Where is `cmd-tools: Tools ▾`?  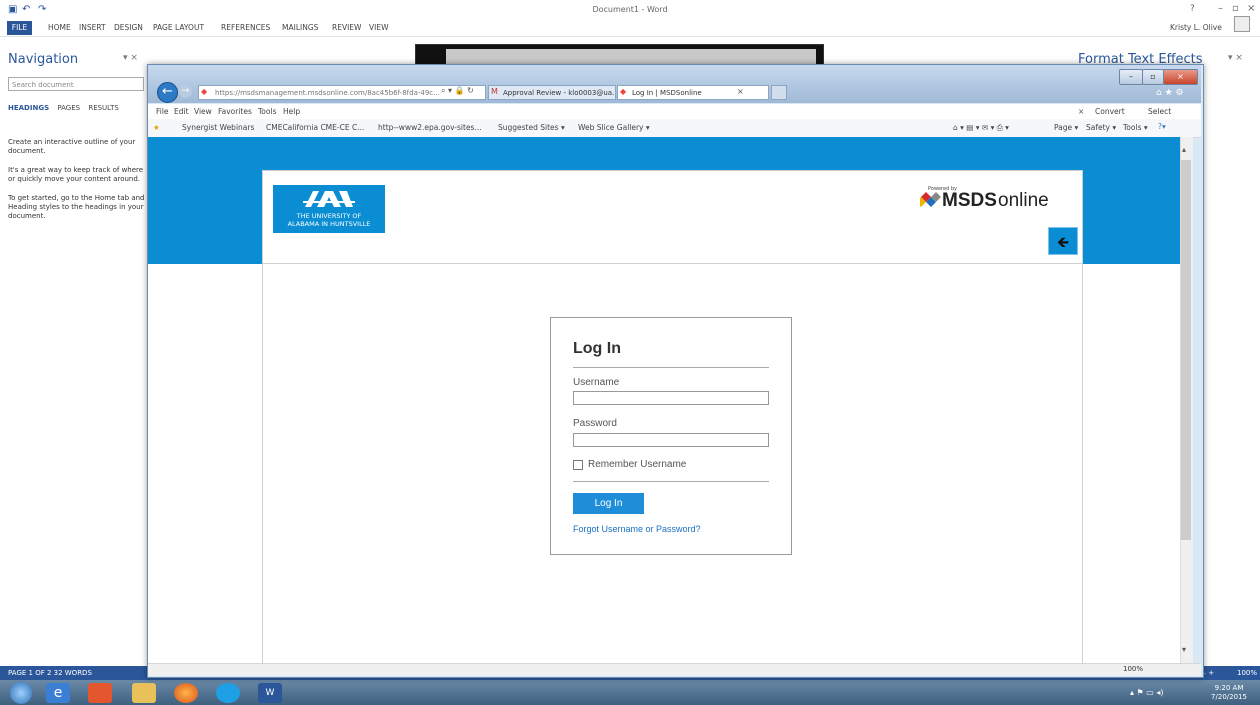 cmd-tools: Tools ▾ is located at coordinates (1135, 127).